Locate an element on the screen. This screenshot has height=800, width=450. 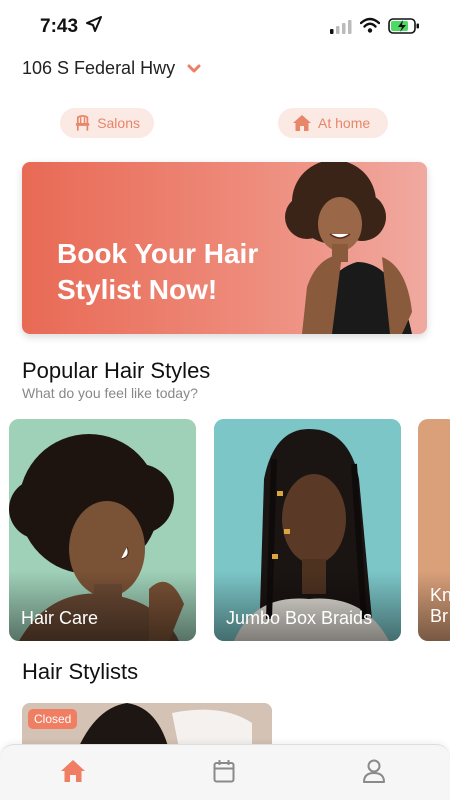
chair-icon is located at coordinates (82, 122).